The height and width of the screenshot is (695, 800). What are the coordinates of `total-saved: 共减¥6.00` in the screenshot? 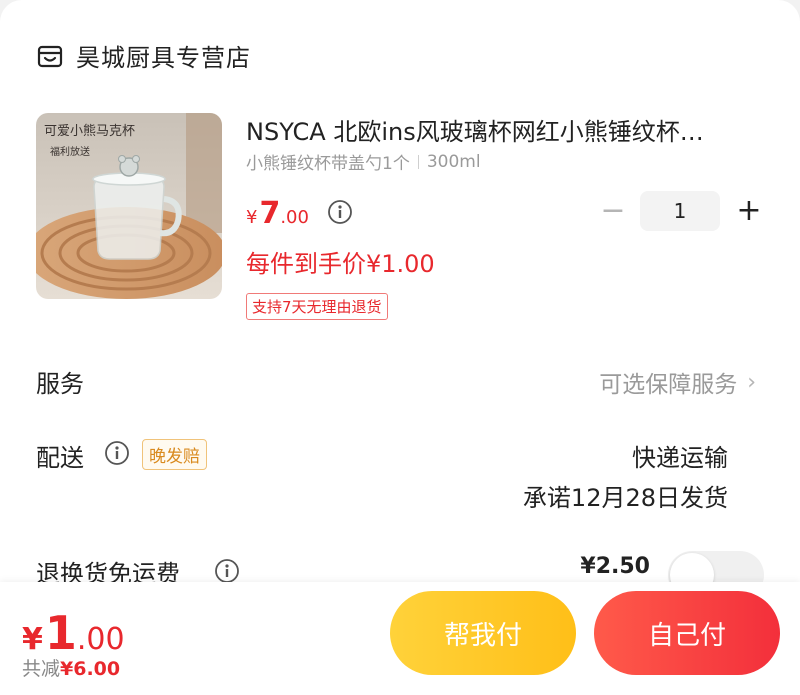 It's located at (71, 667).